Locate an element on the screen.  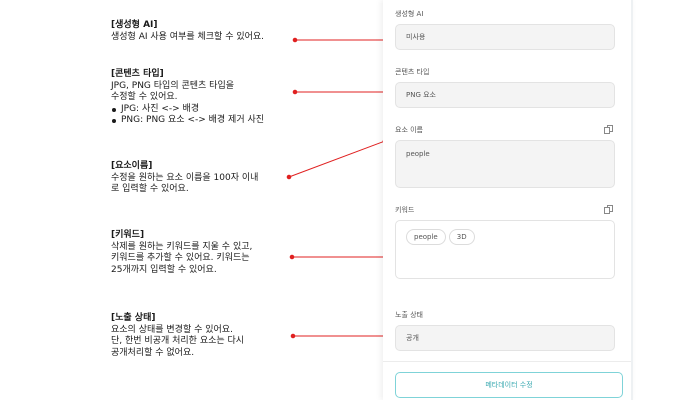
connector-element-name is located at coordinates (337, 159).